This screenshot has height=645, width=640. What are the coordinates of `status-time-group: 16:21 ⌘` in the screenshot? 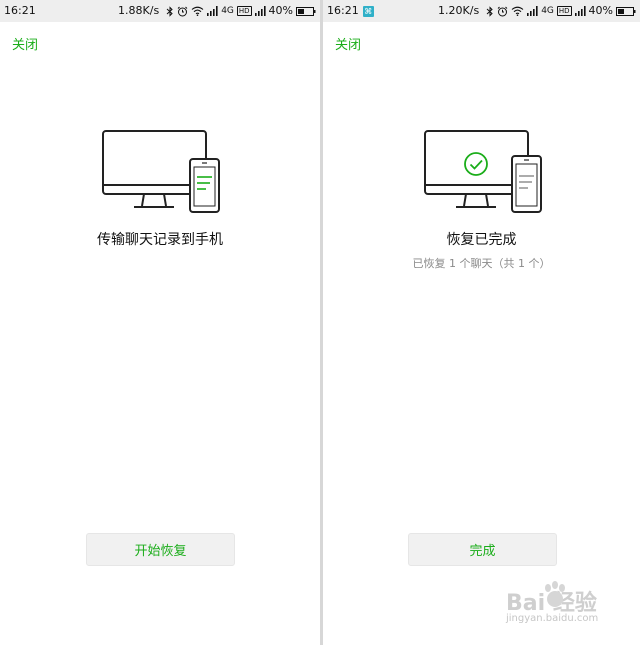 It's located at (350, 11).